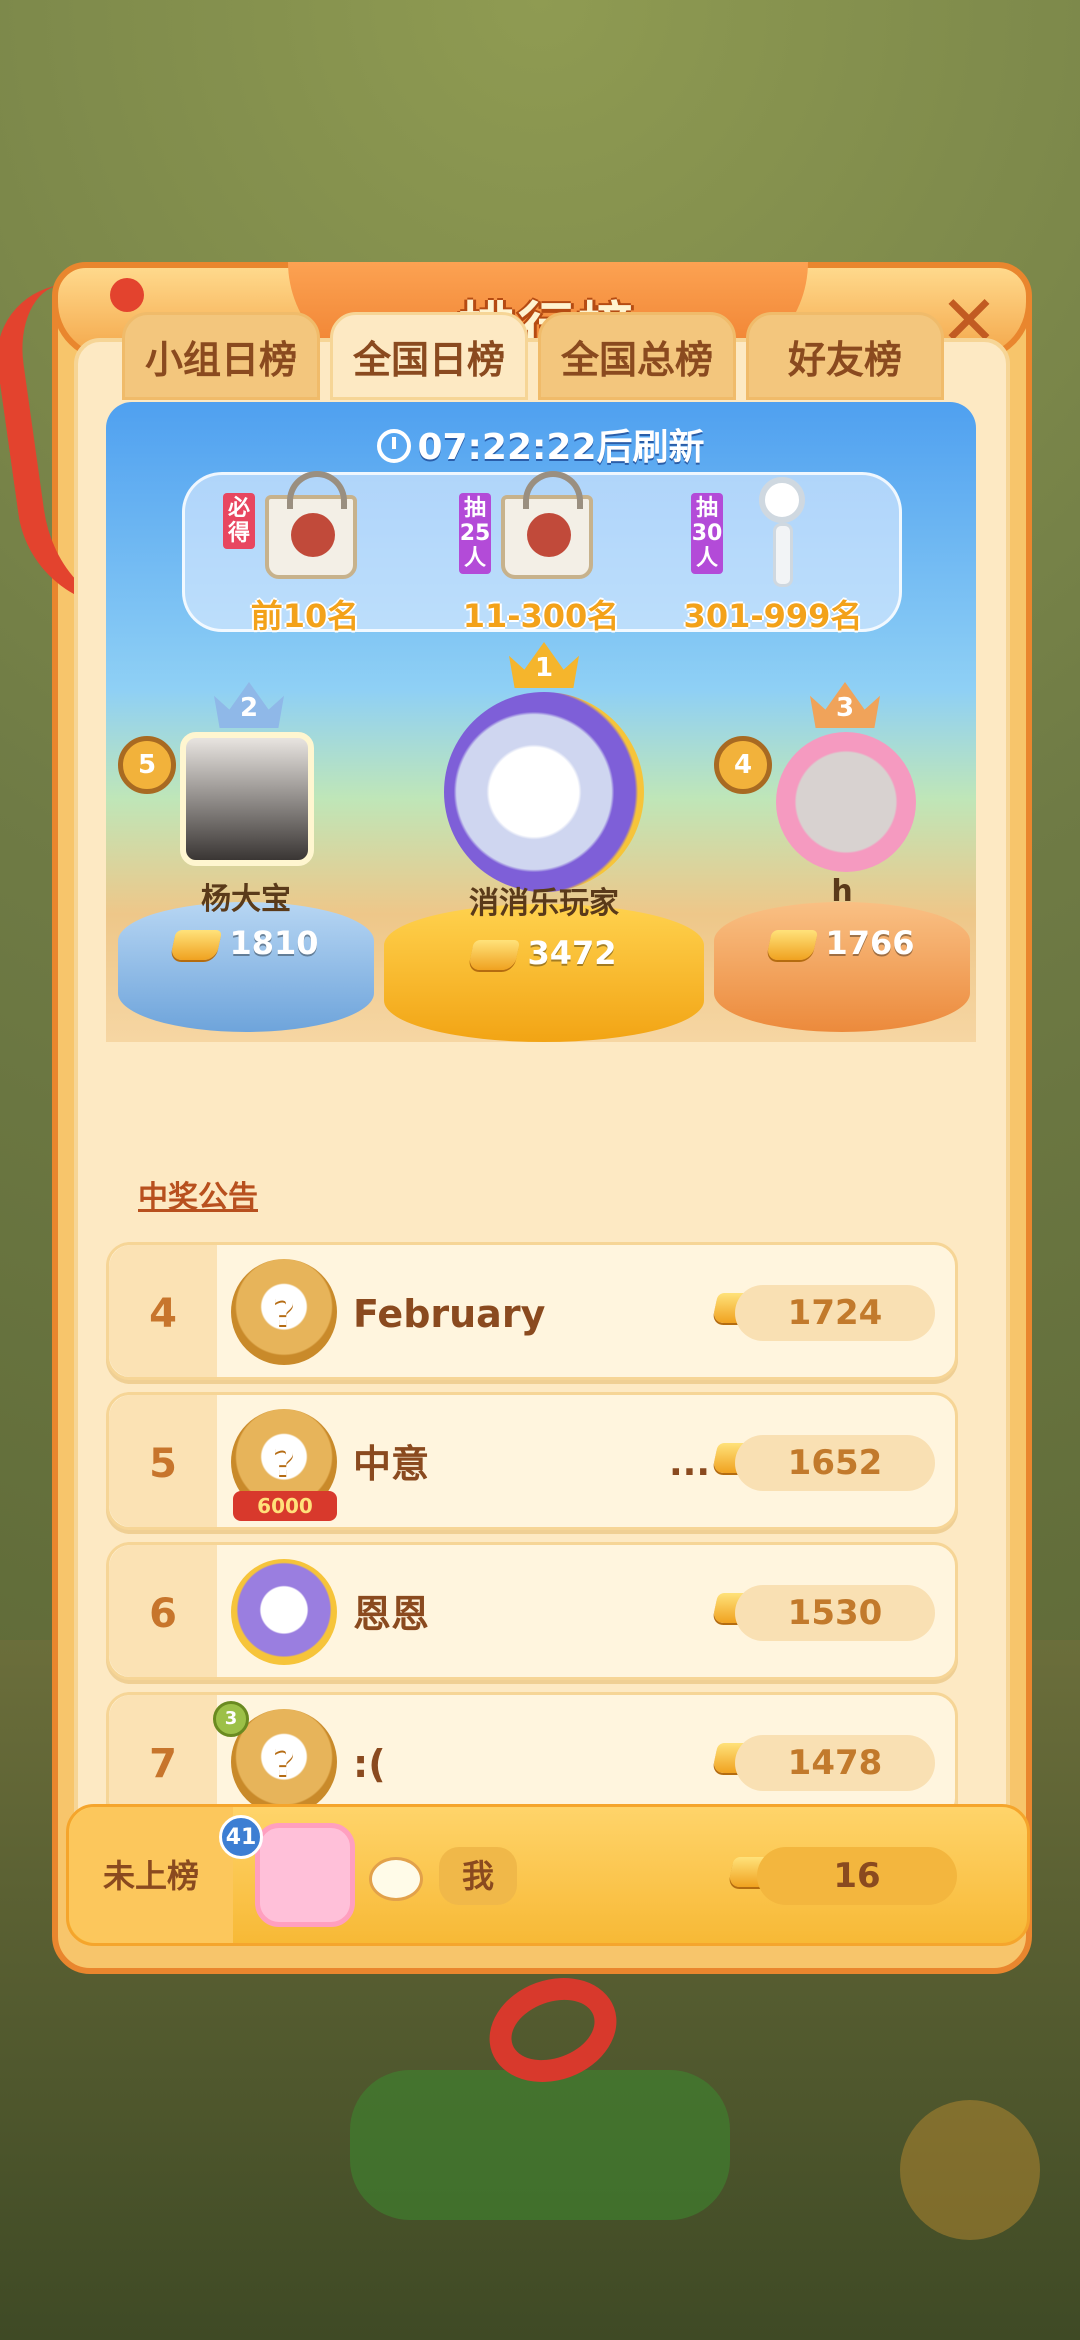 This screenshot has width=1080, height=2340. What do you see at coordinates (532, 1611) in the screenshot?
I see `list-item: 6 恩恩 1530` at bounding box center [532, 1611].